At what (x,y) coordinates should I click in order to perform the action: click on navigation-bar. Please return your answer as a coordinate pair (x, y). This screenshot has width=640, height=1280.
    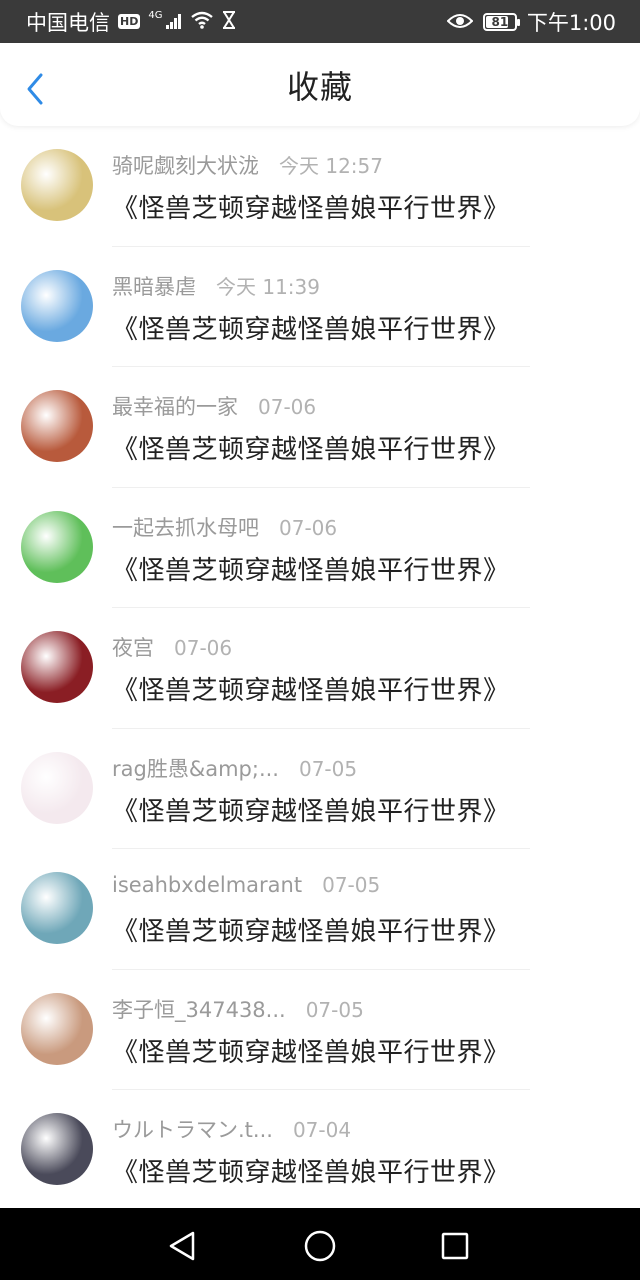
    Looking at the image, I should click on (320, 1244).